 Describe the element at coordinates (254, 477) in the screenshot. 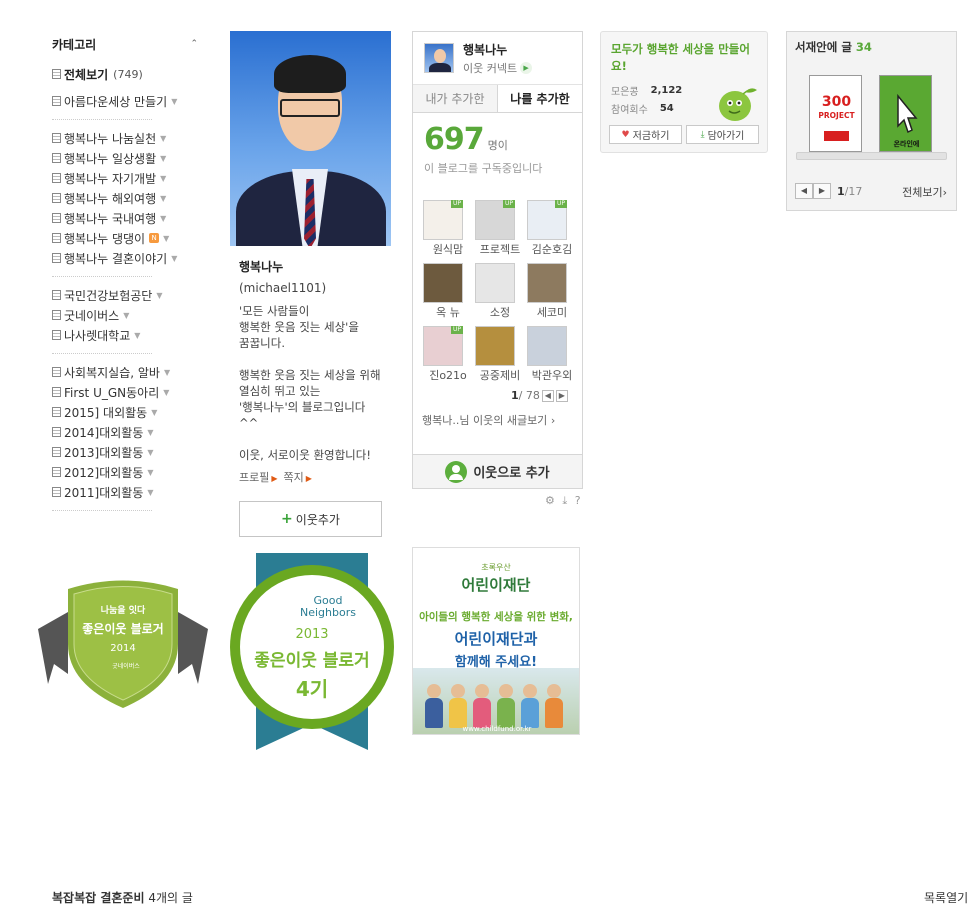

I see `profile-link: 프로필` at that location.